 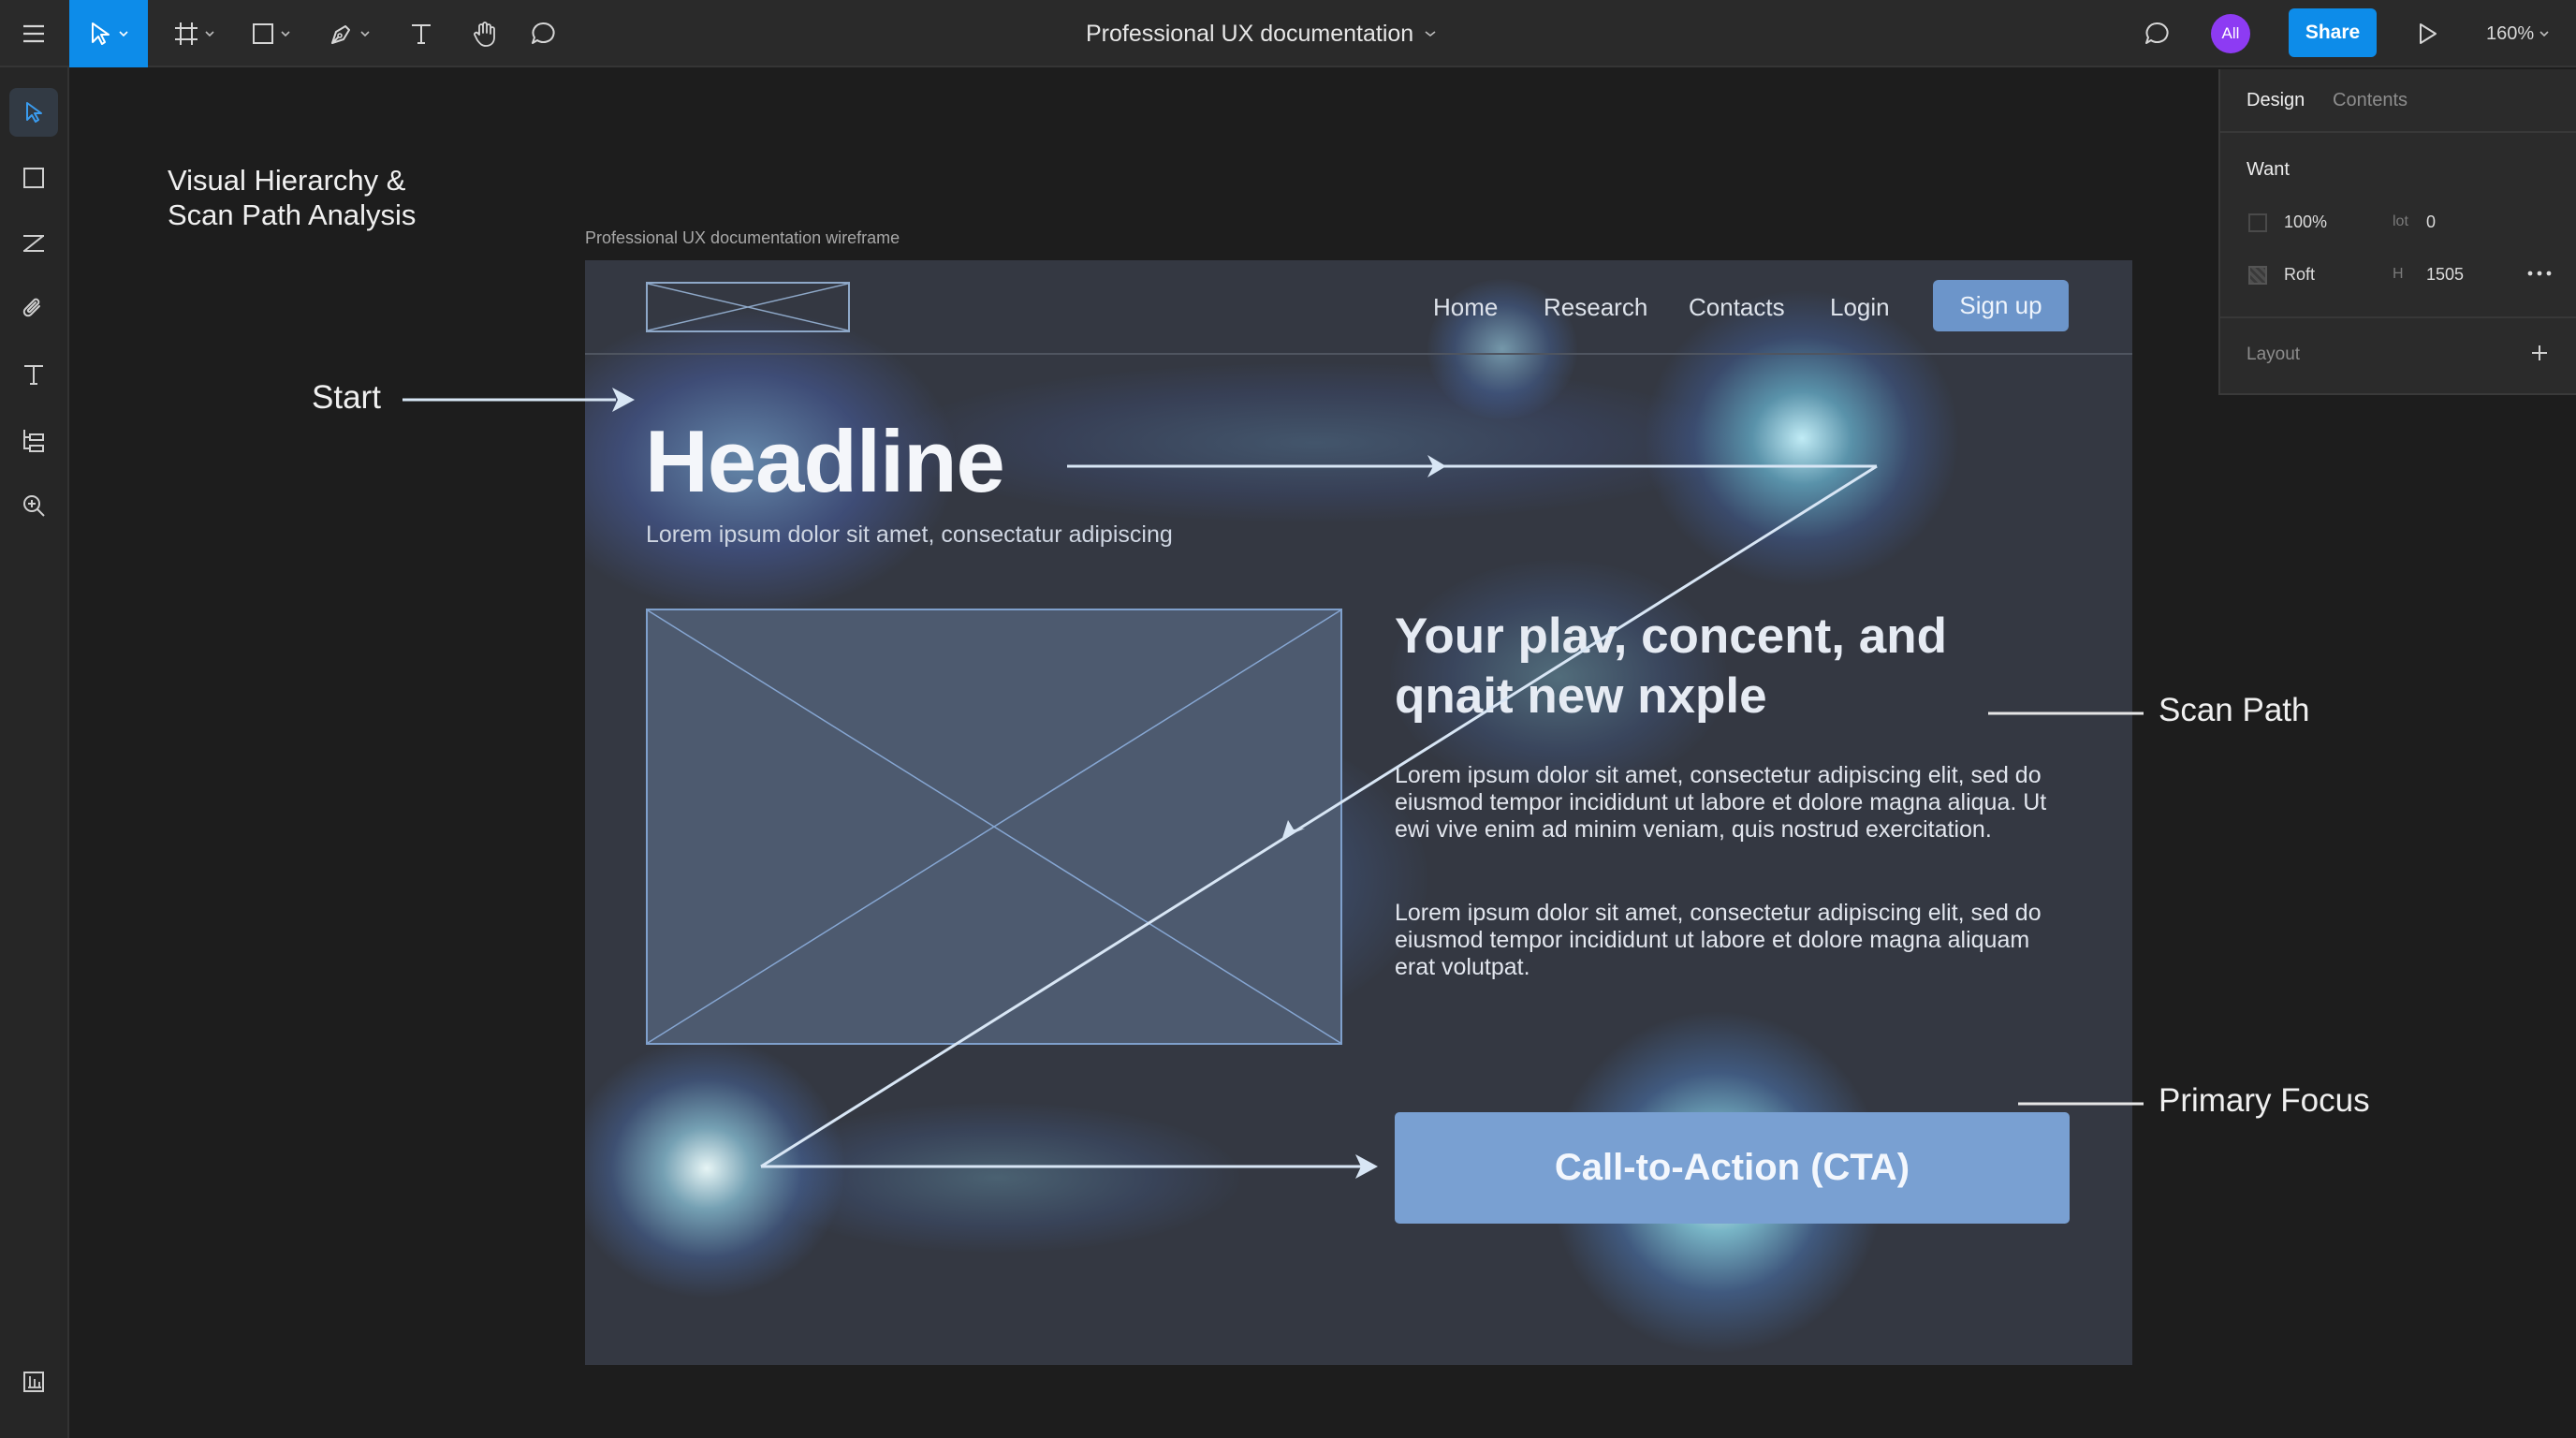 I want to click on pen-tool-button, so click(x=349, y=33).